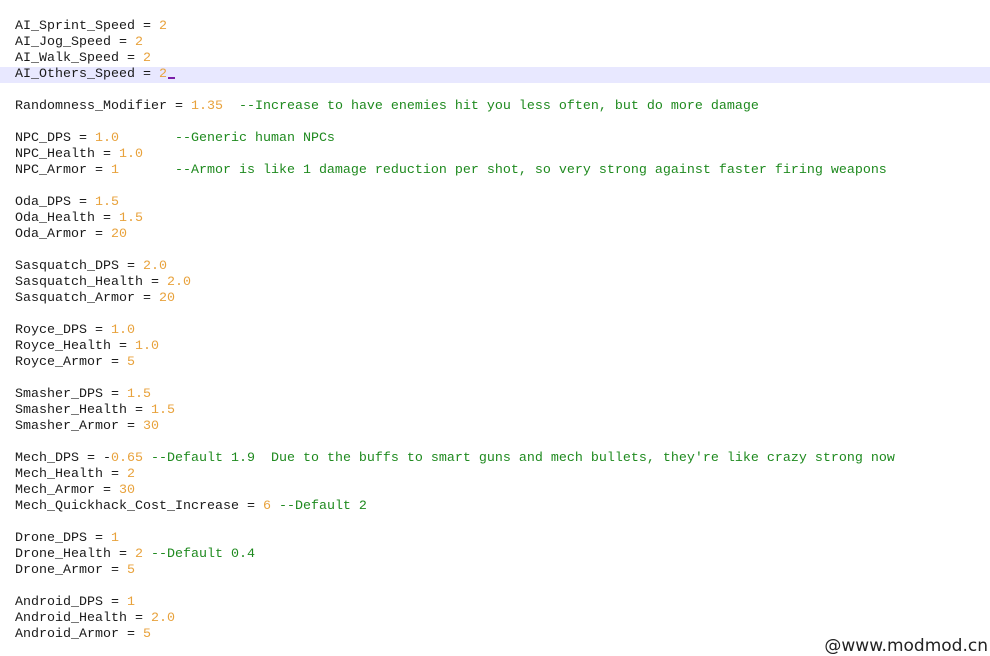 This screenshot has height=656, width=990. I want to click on code-line: Android_DPS = 1, so click(495, 603).